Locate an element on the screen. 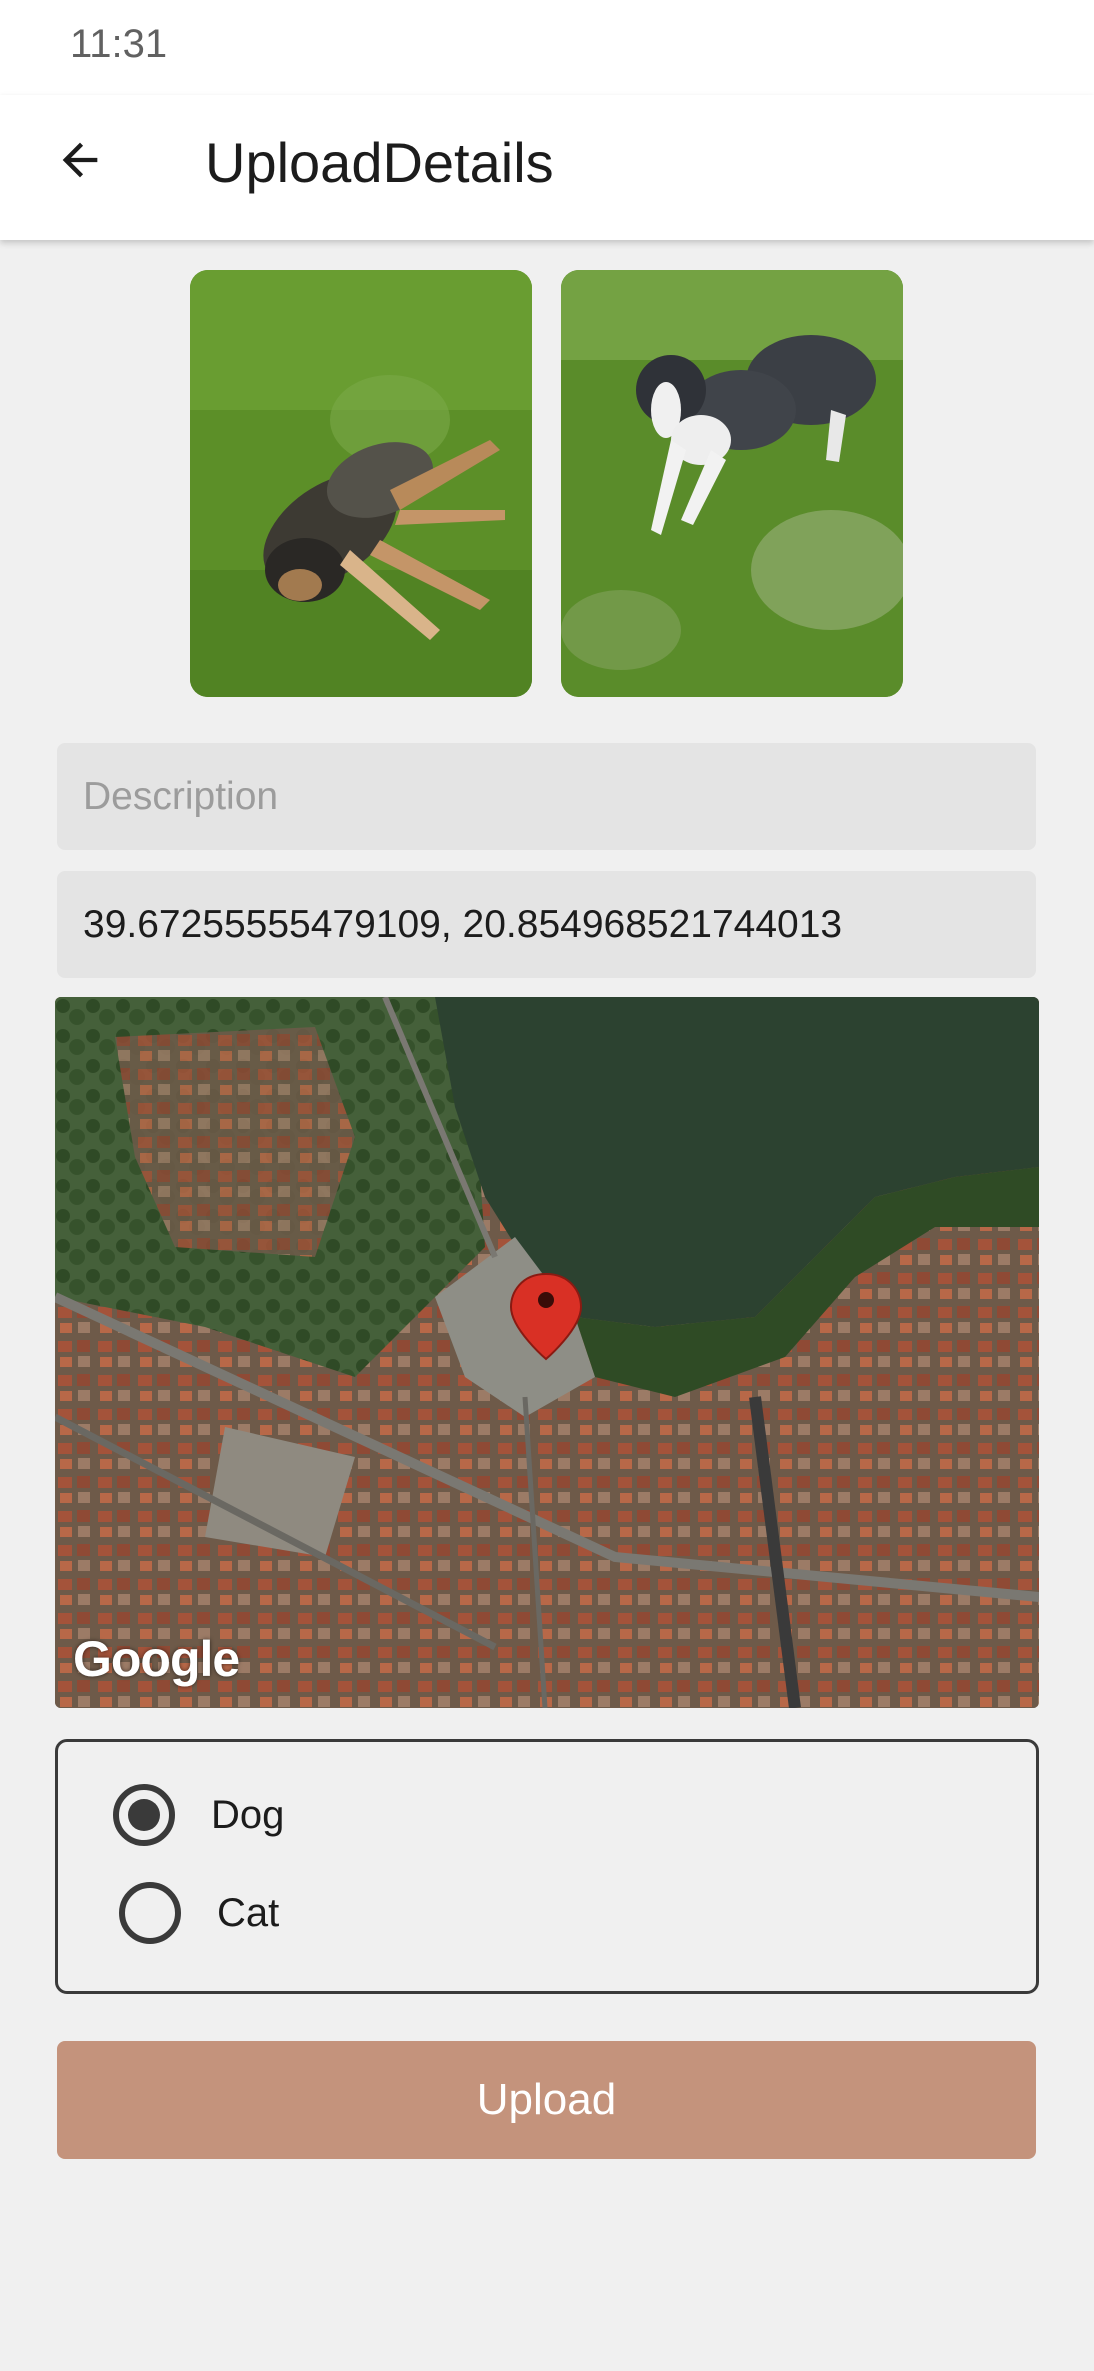  radio-option-dog: Dog is located at coordinates (198, 1815).